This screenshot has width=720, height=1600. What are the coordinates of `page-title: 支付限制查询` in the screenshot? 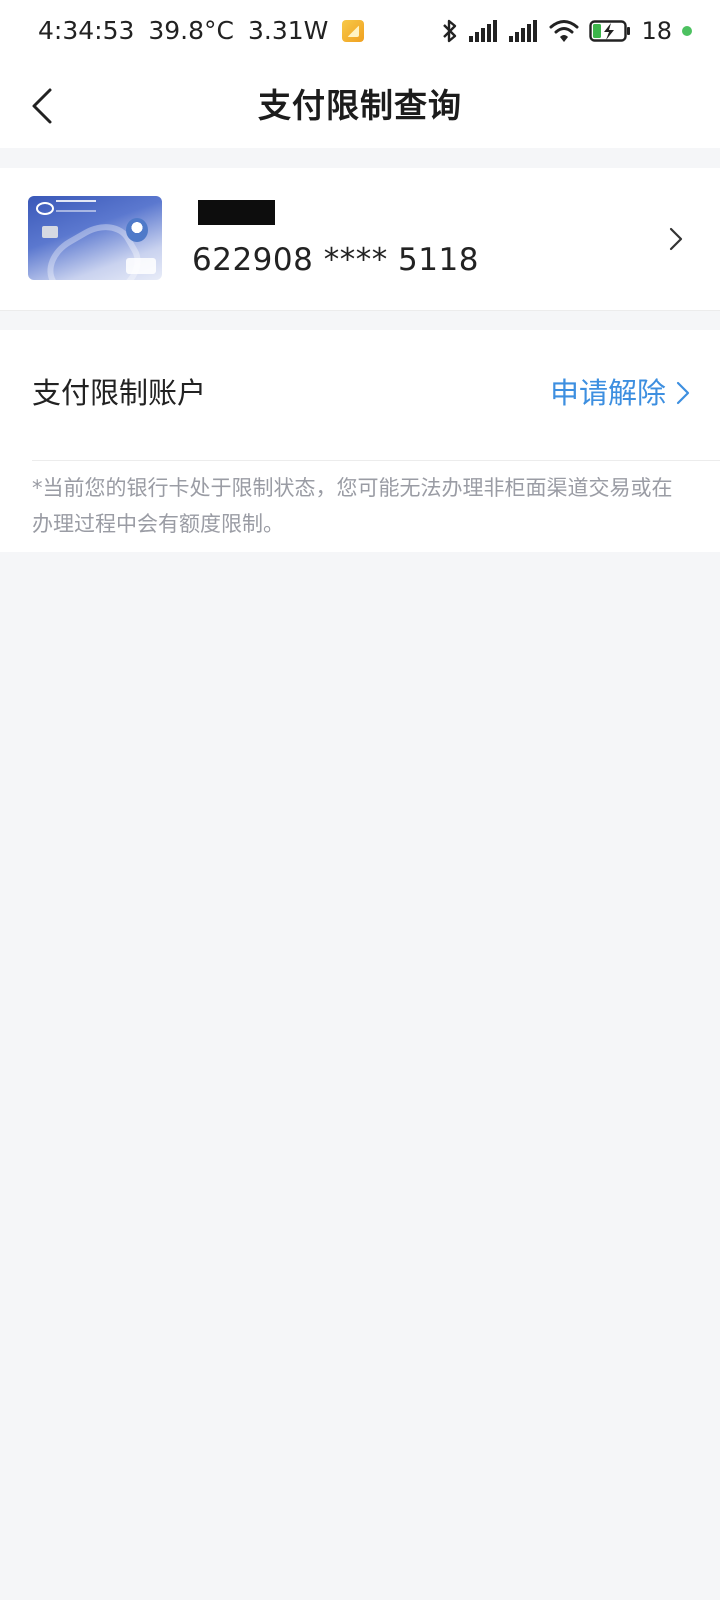 It's located at (360, 105).